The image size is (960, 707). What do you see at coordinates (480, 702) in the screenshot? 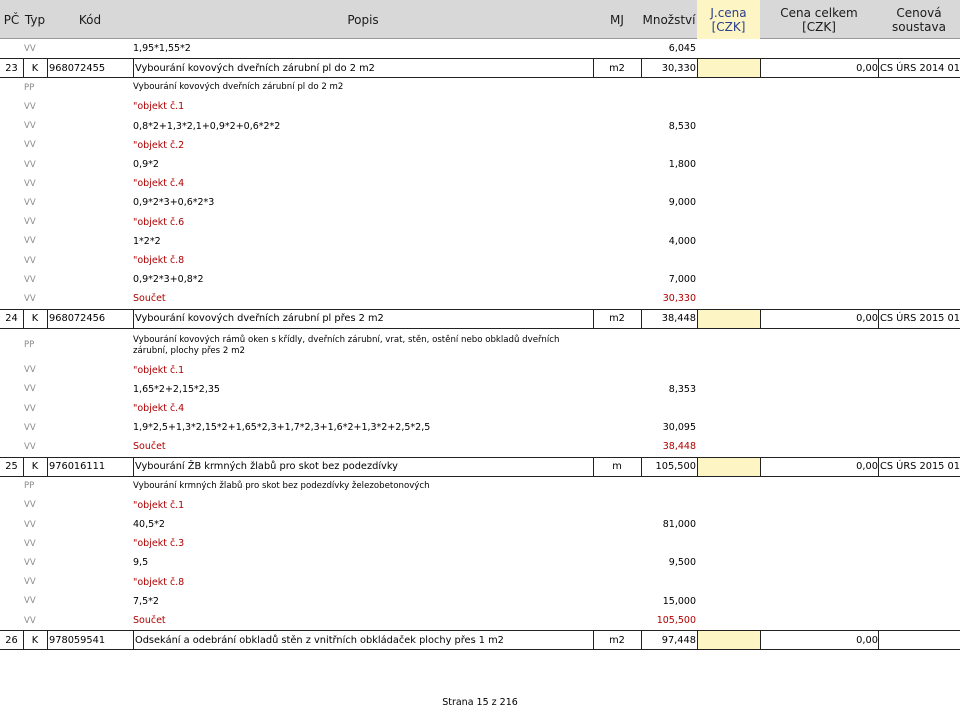
I see `page-number: Strana 15 z 216` at bounding box center [480, 702].